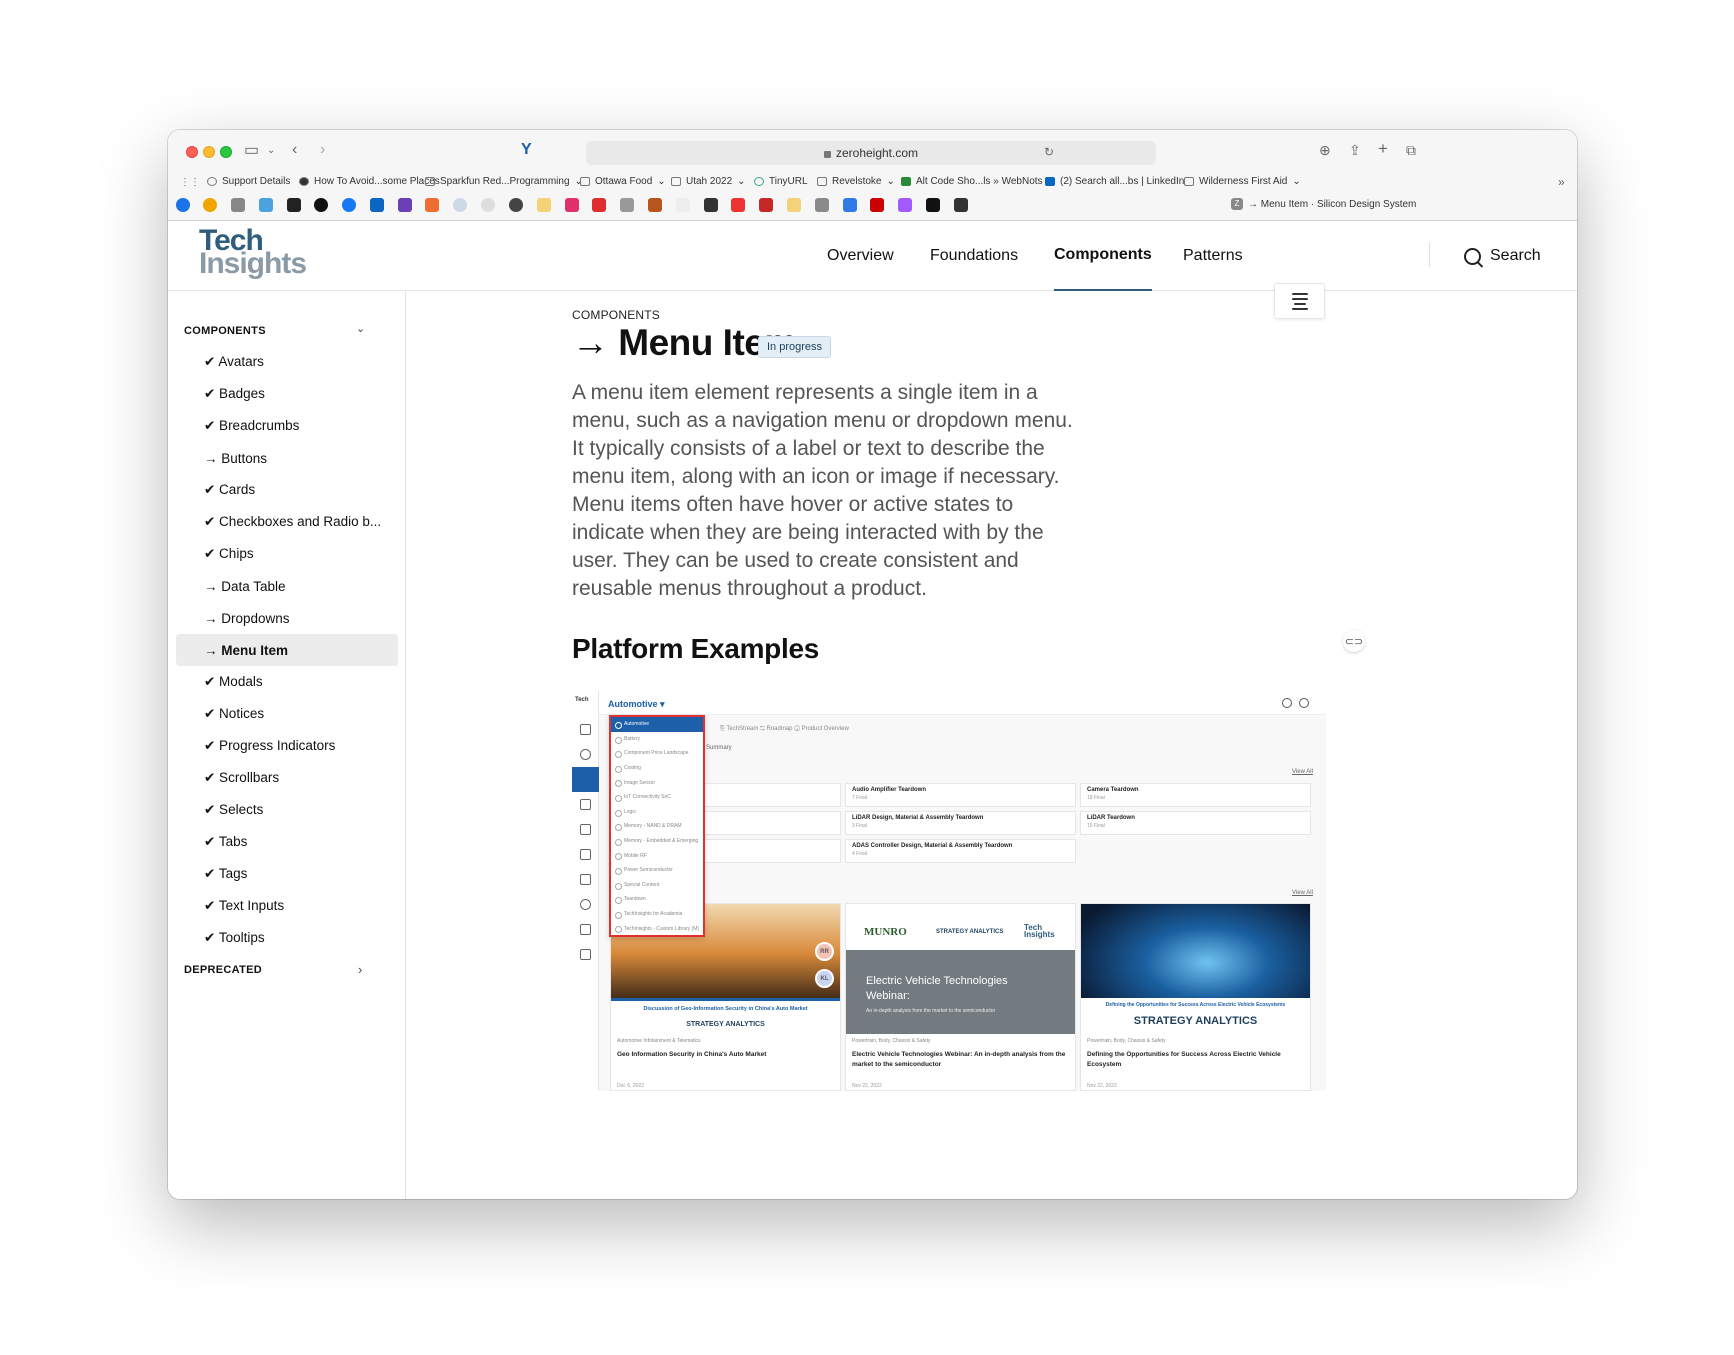 The width and height of the screenshot is (1734, 1355). What do you see at coordinates (824, 978) in the screenshot?
I see `avatar: KL` at bounding box center [824, 978].